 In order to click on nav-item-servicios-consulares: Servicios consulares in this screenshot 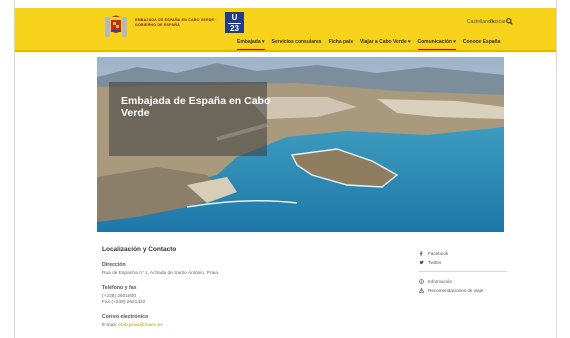, I will do `click(297, 42)`.